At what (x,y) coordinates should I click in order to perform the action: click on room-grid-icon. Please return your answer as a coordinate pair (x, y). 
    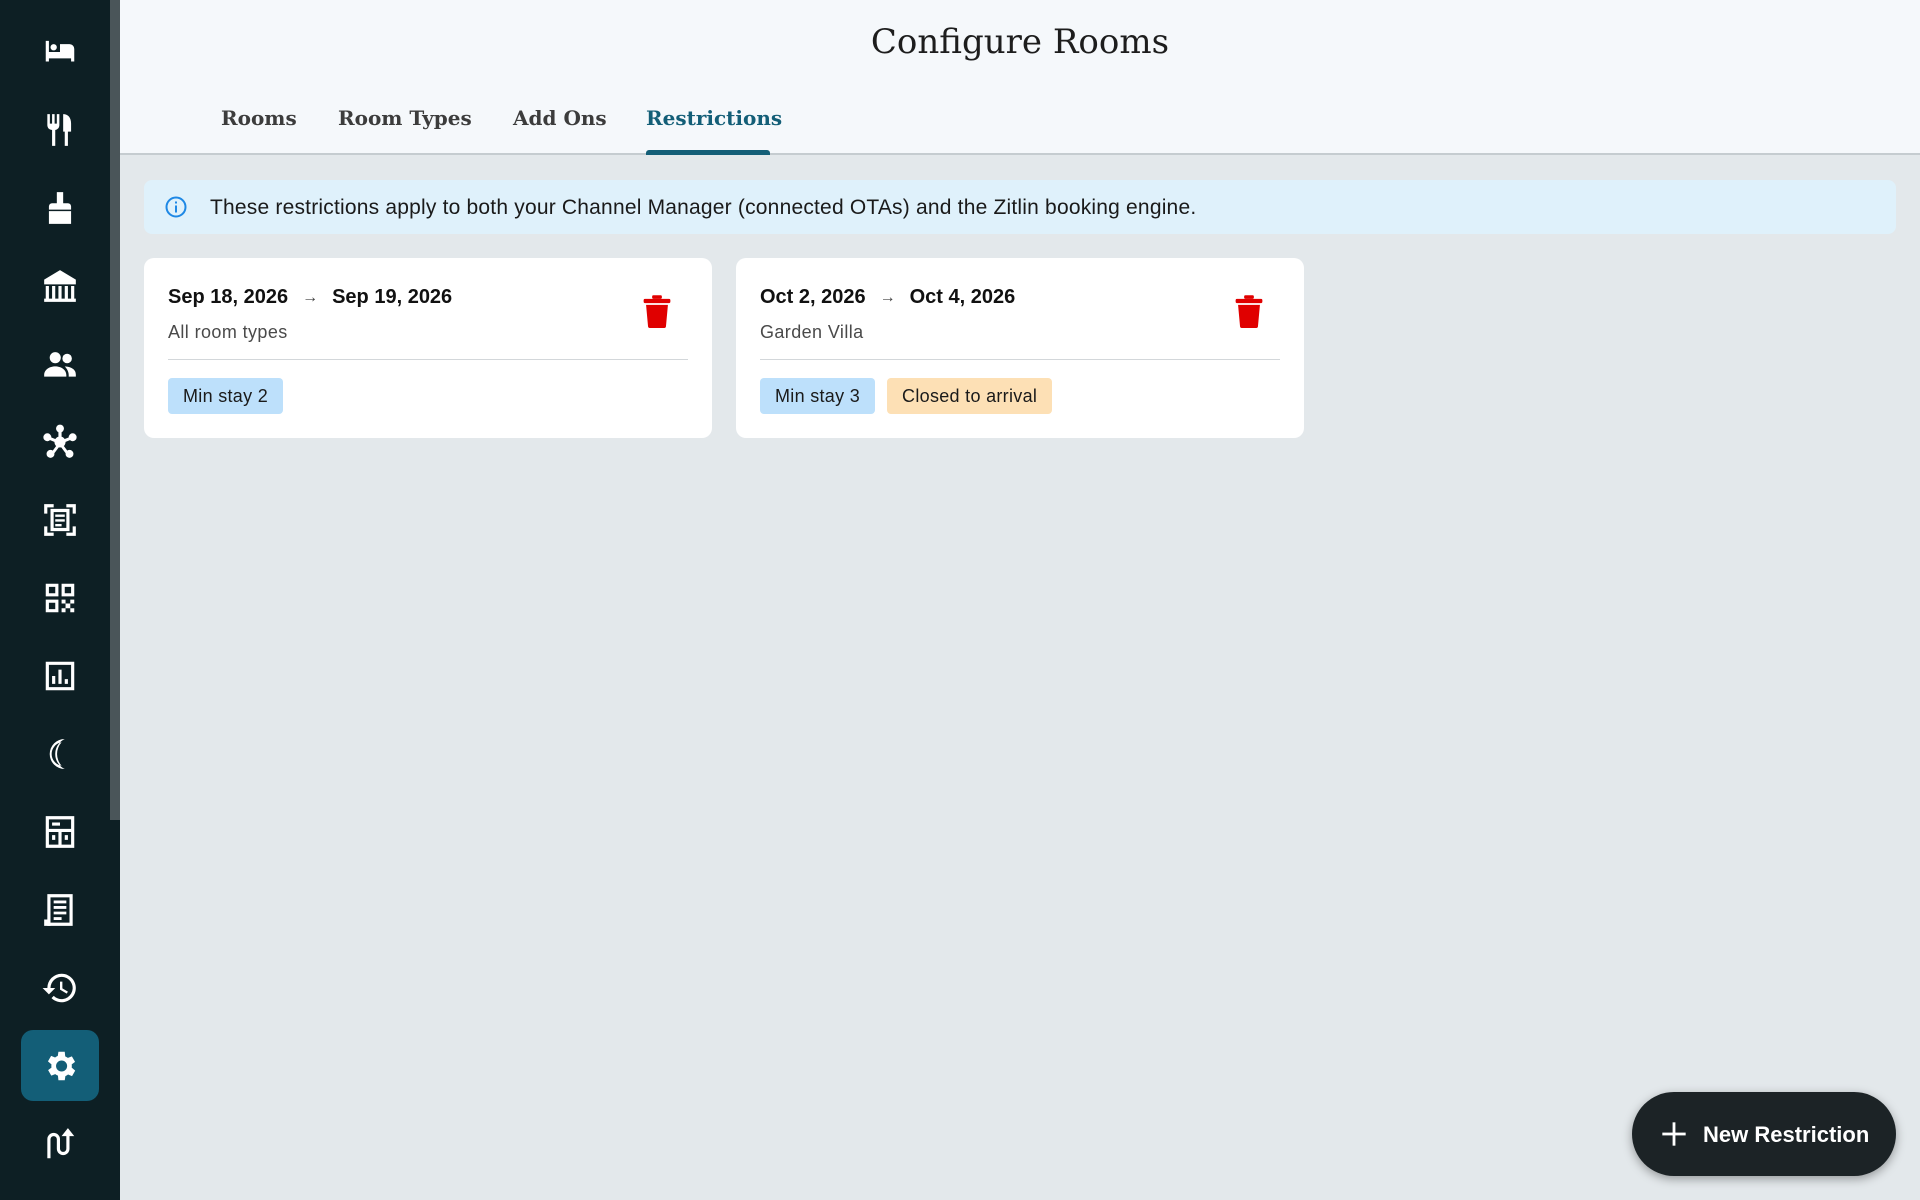
    Looking at the image, I should click on (60, 831).